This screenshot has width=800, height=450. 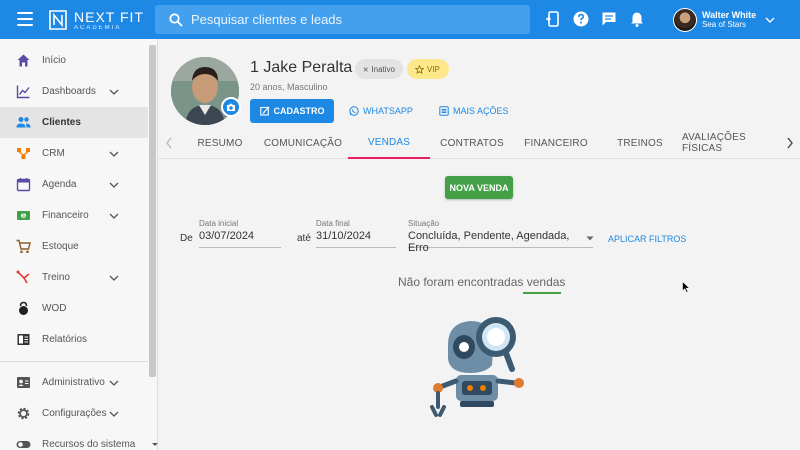 I want to click on start-date-field: 03/07/2024, so click(x=240, y=239).